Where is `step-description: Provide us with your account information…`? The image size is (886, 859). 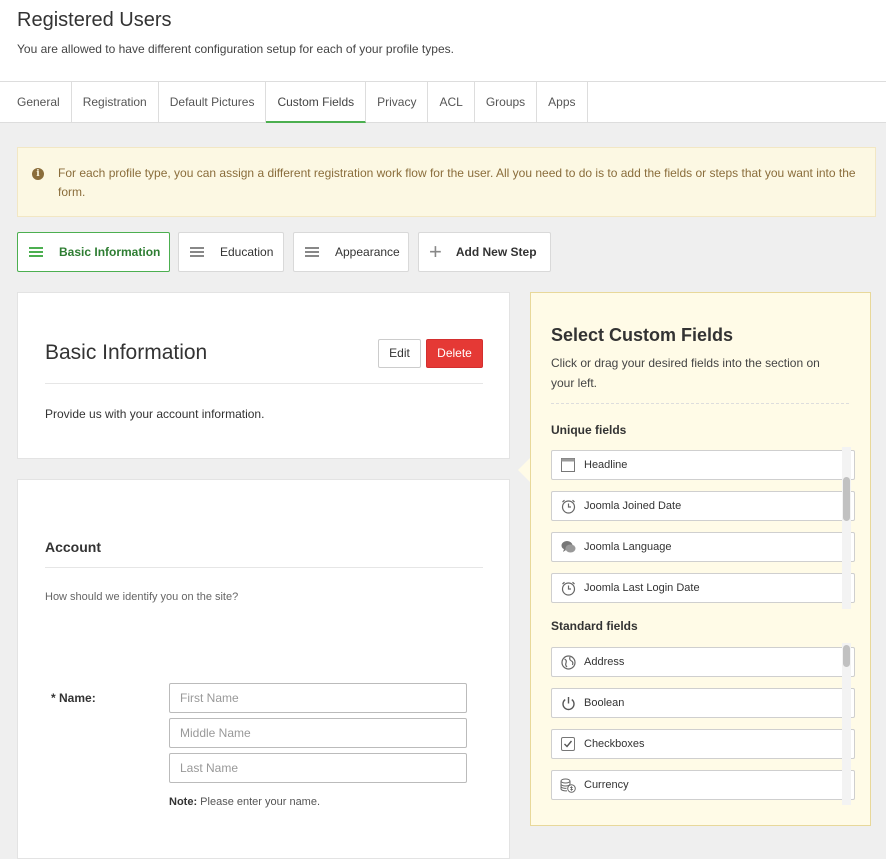 step-description: Provide us with your account information… is located at coordinates (155, 414).